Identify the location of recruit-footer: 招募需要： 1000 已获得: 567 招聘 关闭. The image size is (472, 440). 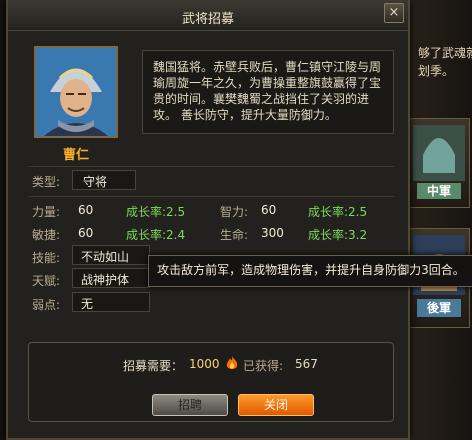
(211, 382).